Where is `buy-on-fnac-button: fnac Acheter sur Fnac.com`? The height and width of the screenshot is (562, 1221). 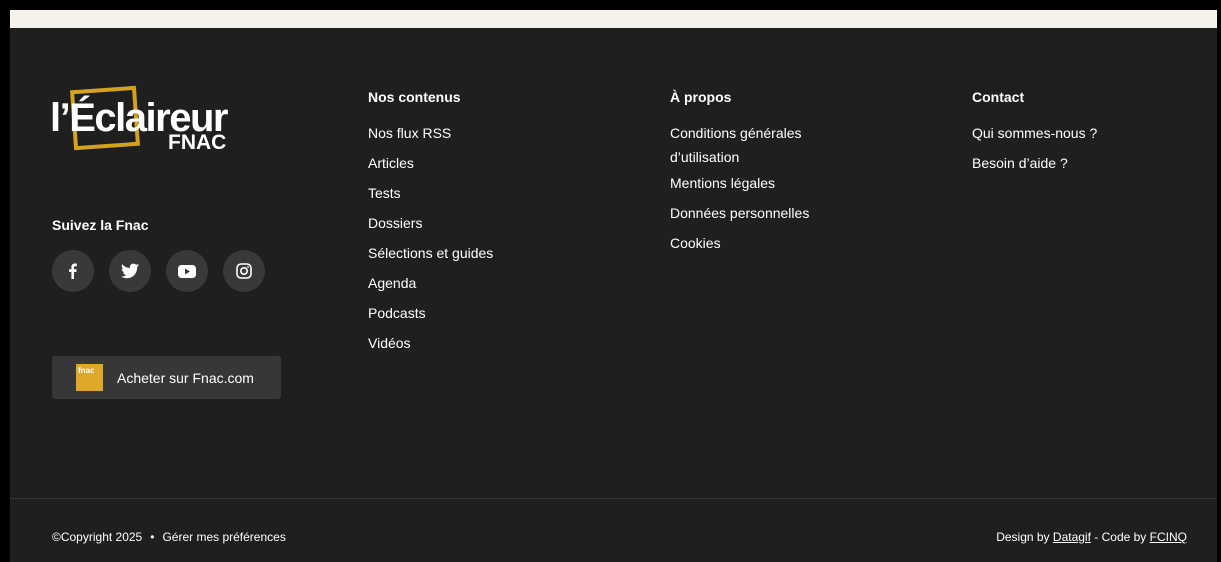
buy-on-fnac-button: fnac Acheter sur Fnac.com is located at coordinates (166, 377).